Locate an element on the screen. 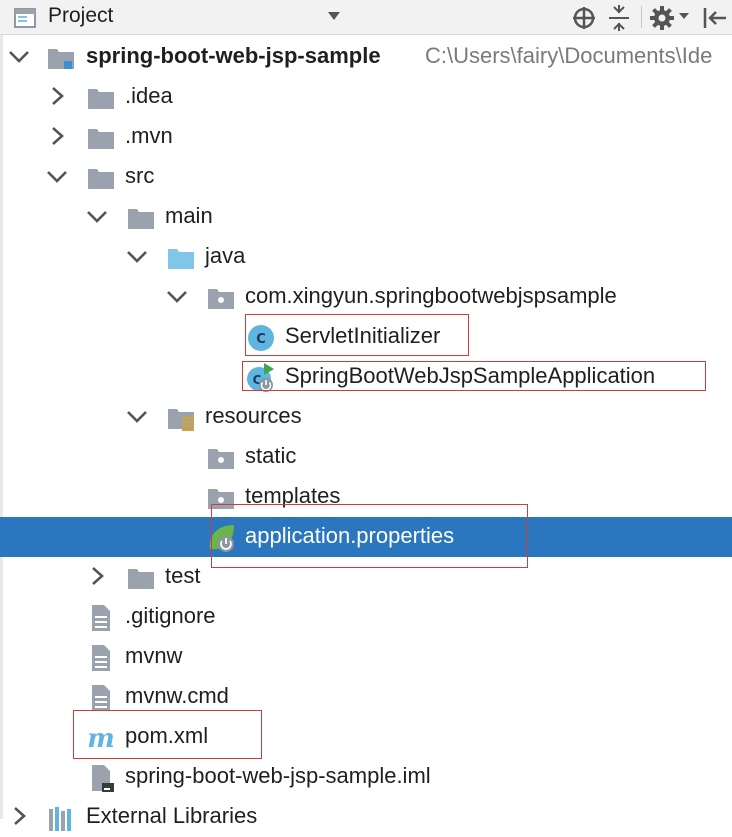 The width and height of the screenshot is (732, 837). tree-item-label: com.xingyun.springbootwebjspsample is located at coordinates (431, 295).